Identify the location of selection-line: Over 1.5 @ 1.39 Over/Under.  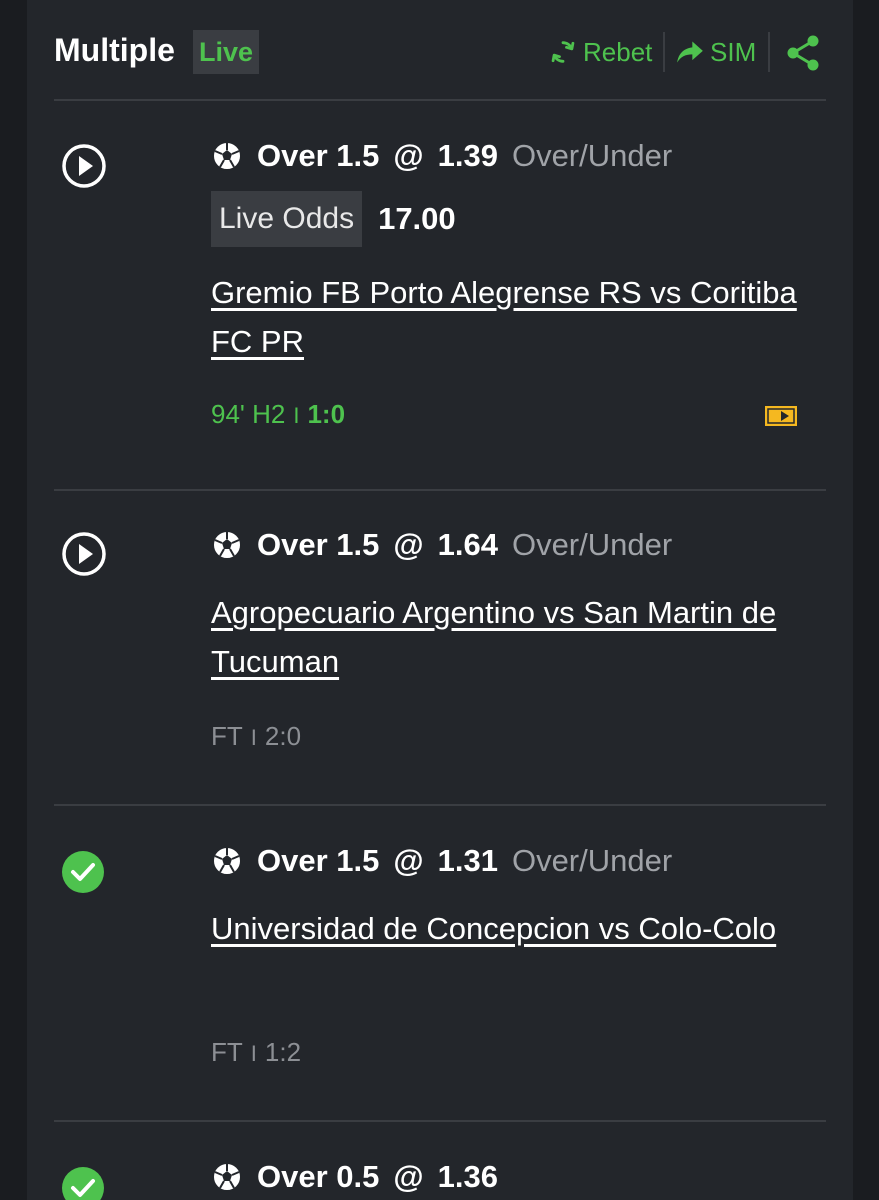
(441, 156).